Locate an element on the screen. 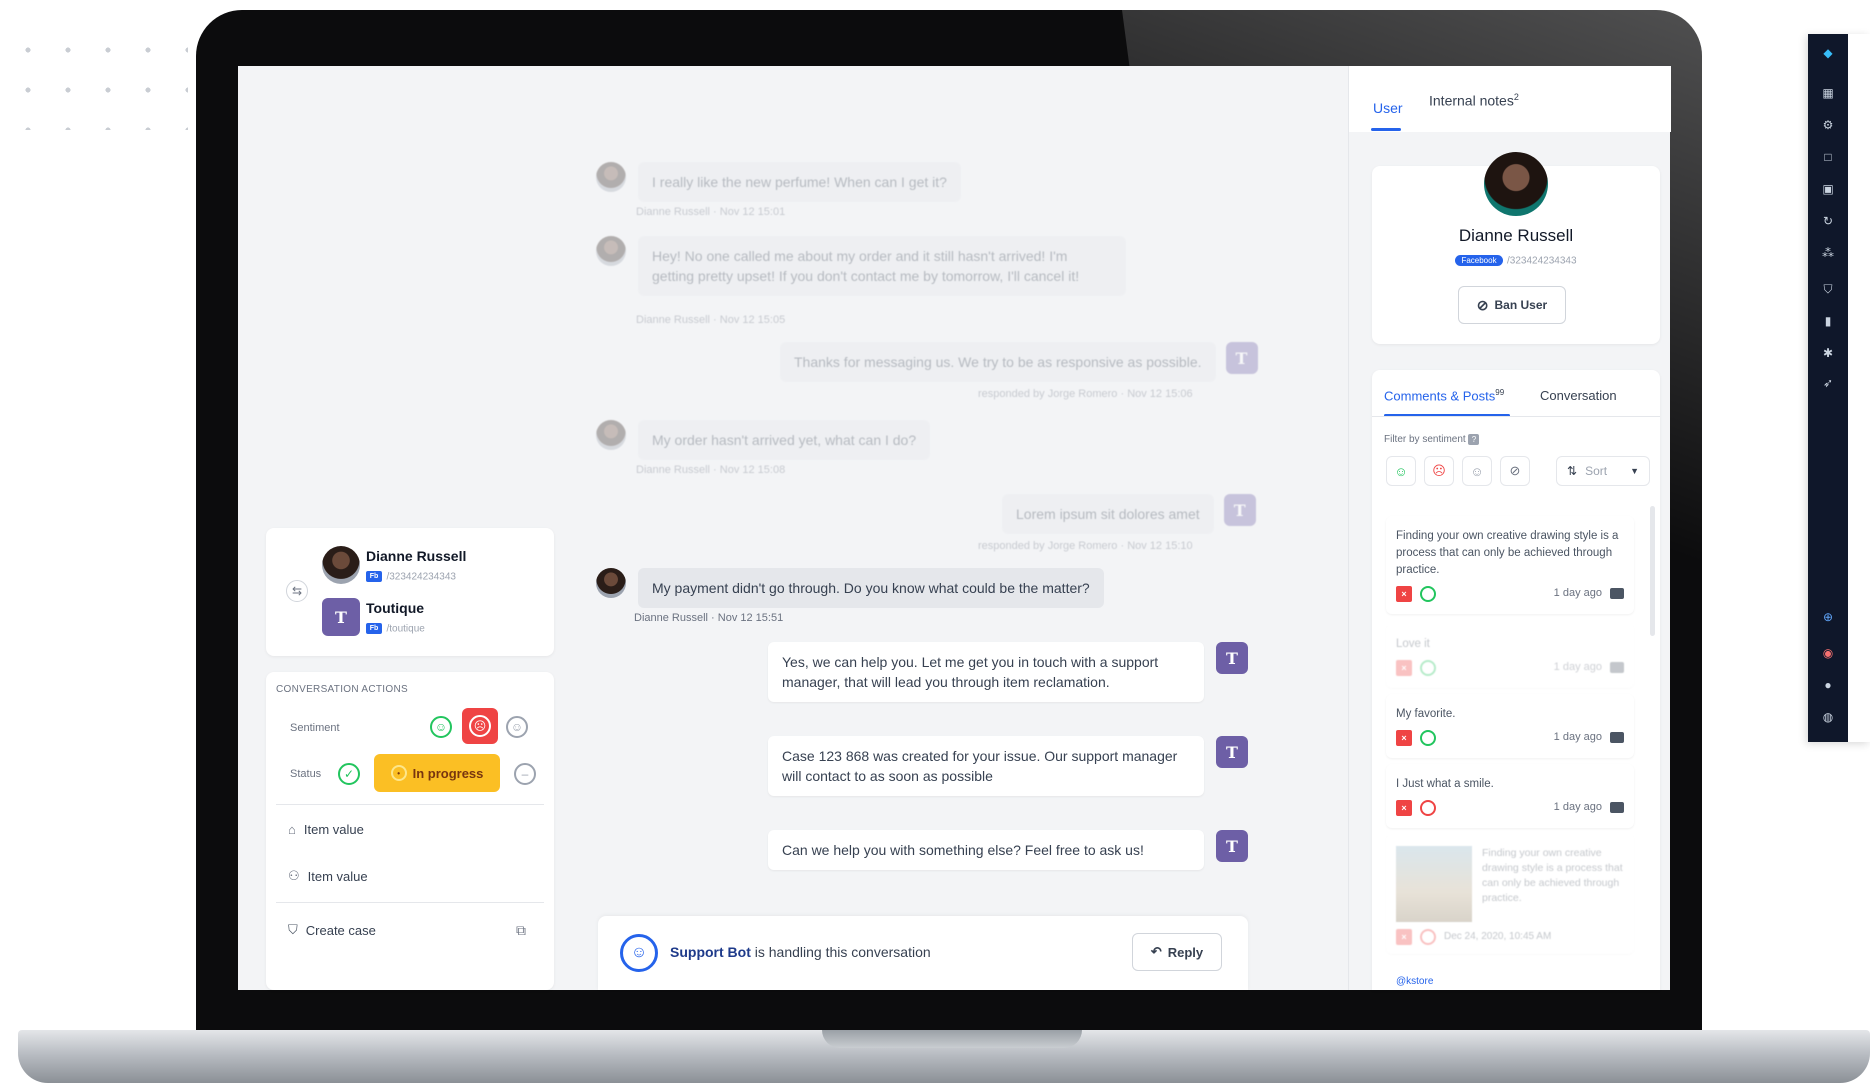 Image resolution: width=1870 pixels, height=1083 pixels. reply-button: ↶ Reply is located at coordinates (1177, 952).